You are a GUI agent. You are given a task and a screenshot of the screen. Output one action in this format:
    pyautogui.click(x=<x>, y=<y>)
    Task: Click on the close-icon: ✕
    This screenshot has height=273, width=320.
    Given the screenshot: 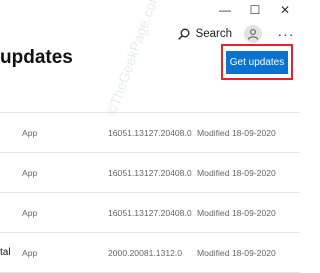 What is the action you would take?
    pyautogui.click(x=285, y=10)
    